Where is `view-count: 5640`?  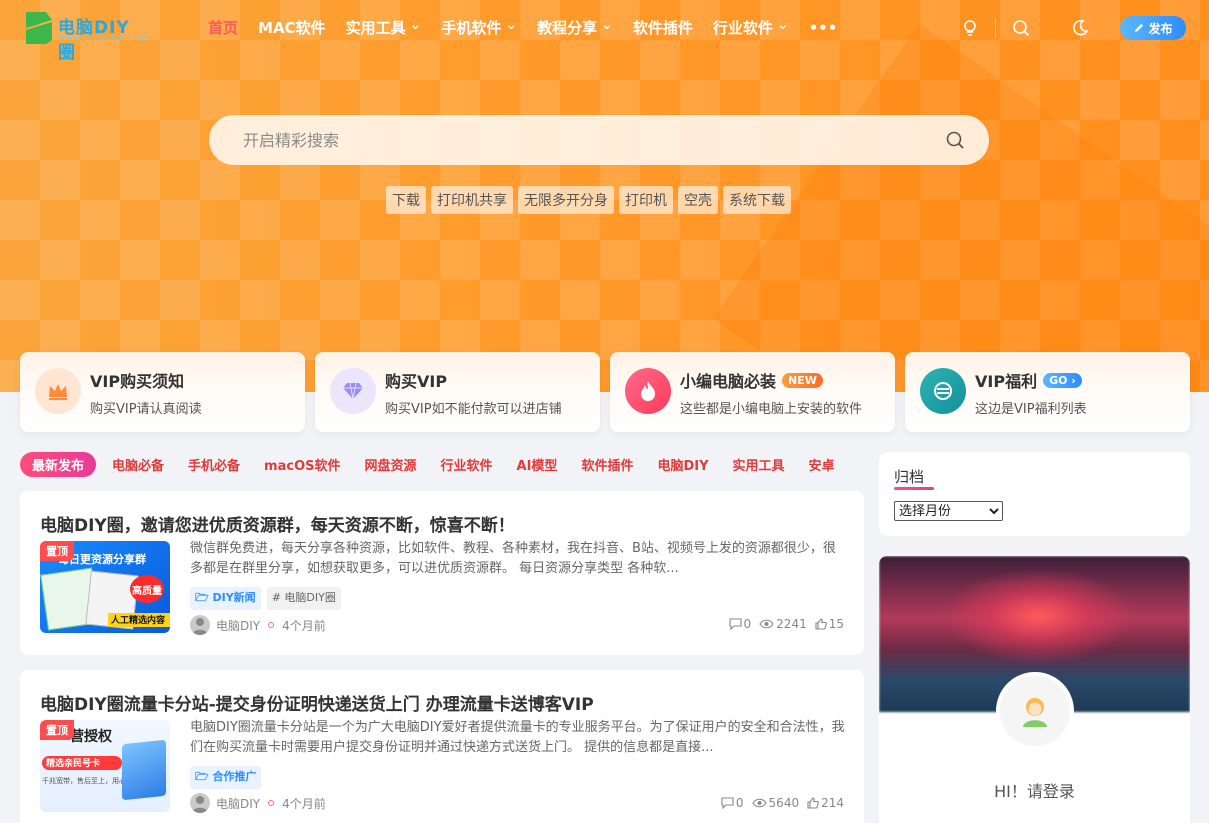
view-count: 5640 is located at coordinates (775, 803).